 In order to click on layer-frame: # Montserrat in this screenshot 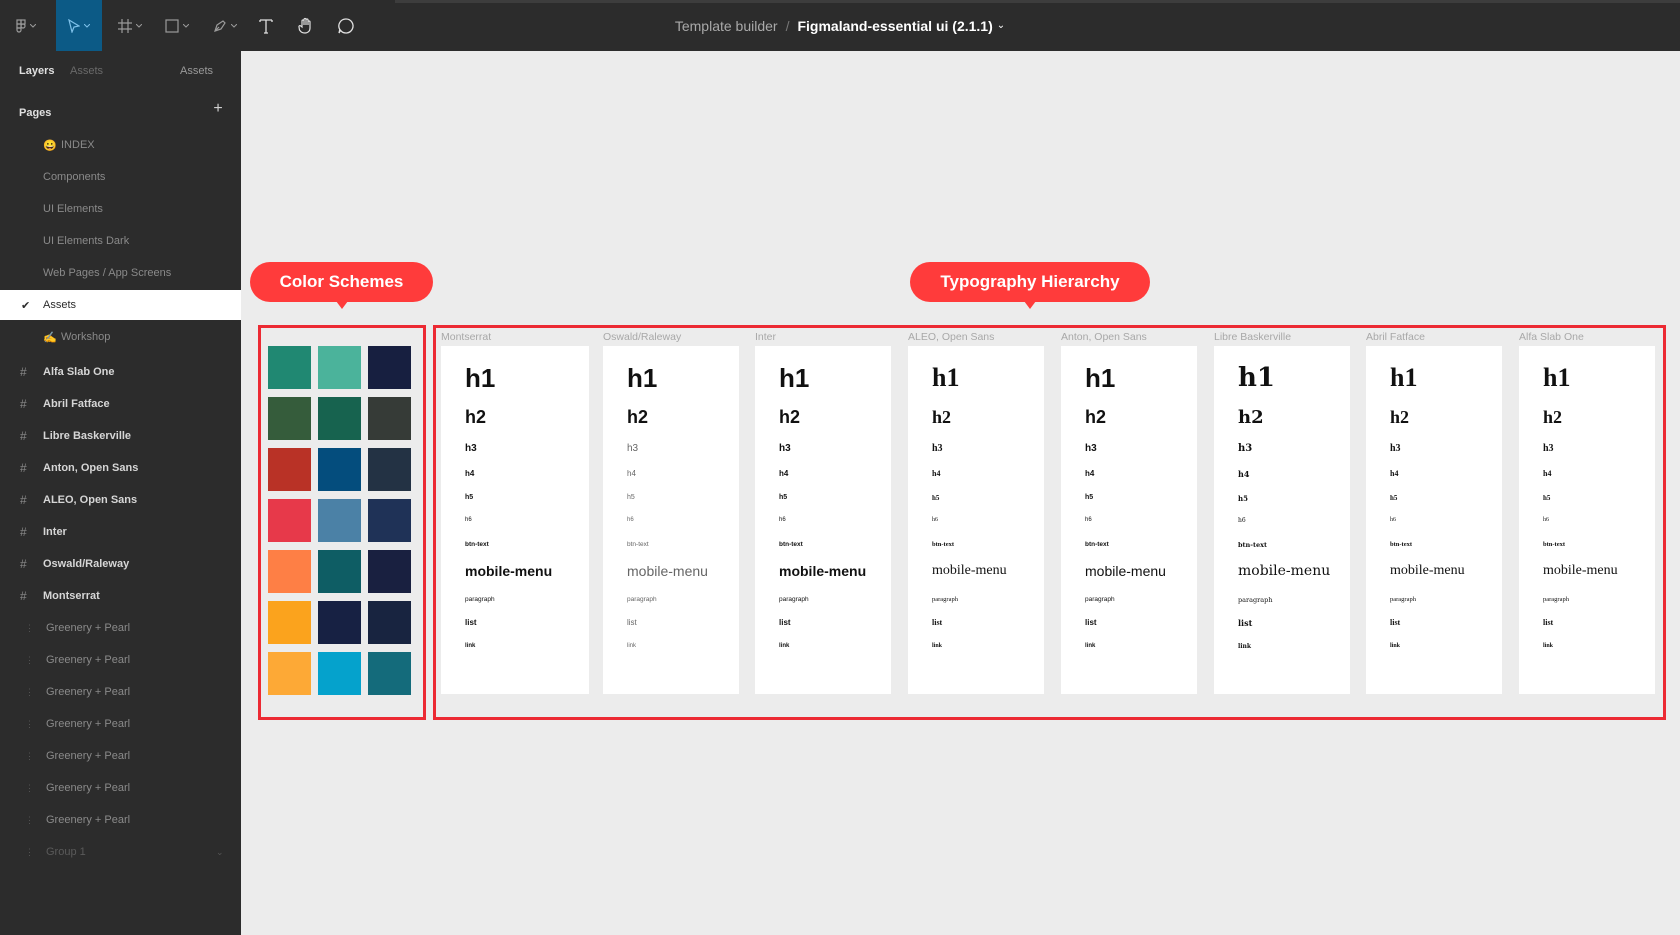, I will do `click(120, 596)`.